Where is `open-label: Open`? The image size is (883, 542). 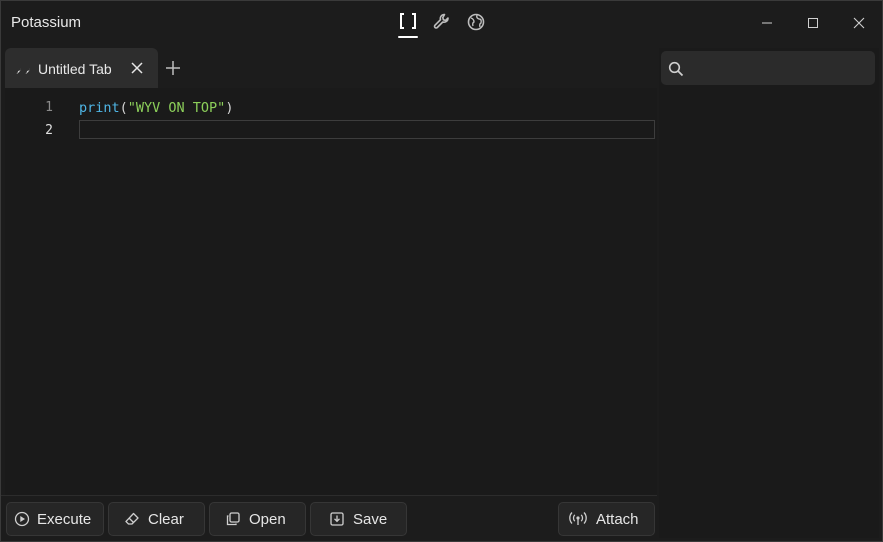 open-label: Open is located at coordinates (267, 519).